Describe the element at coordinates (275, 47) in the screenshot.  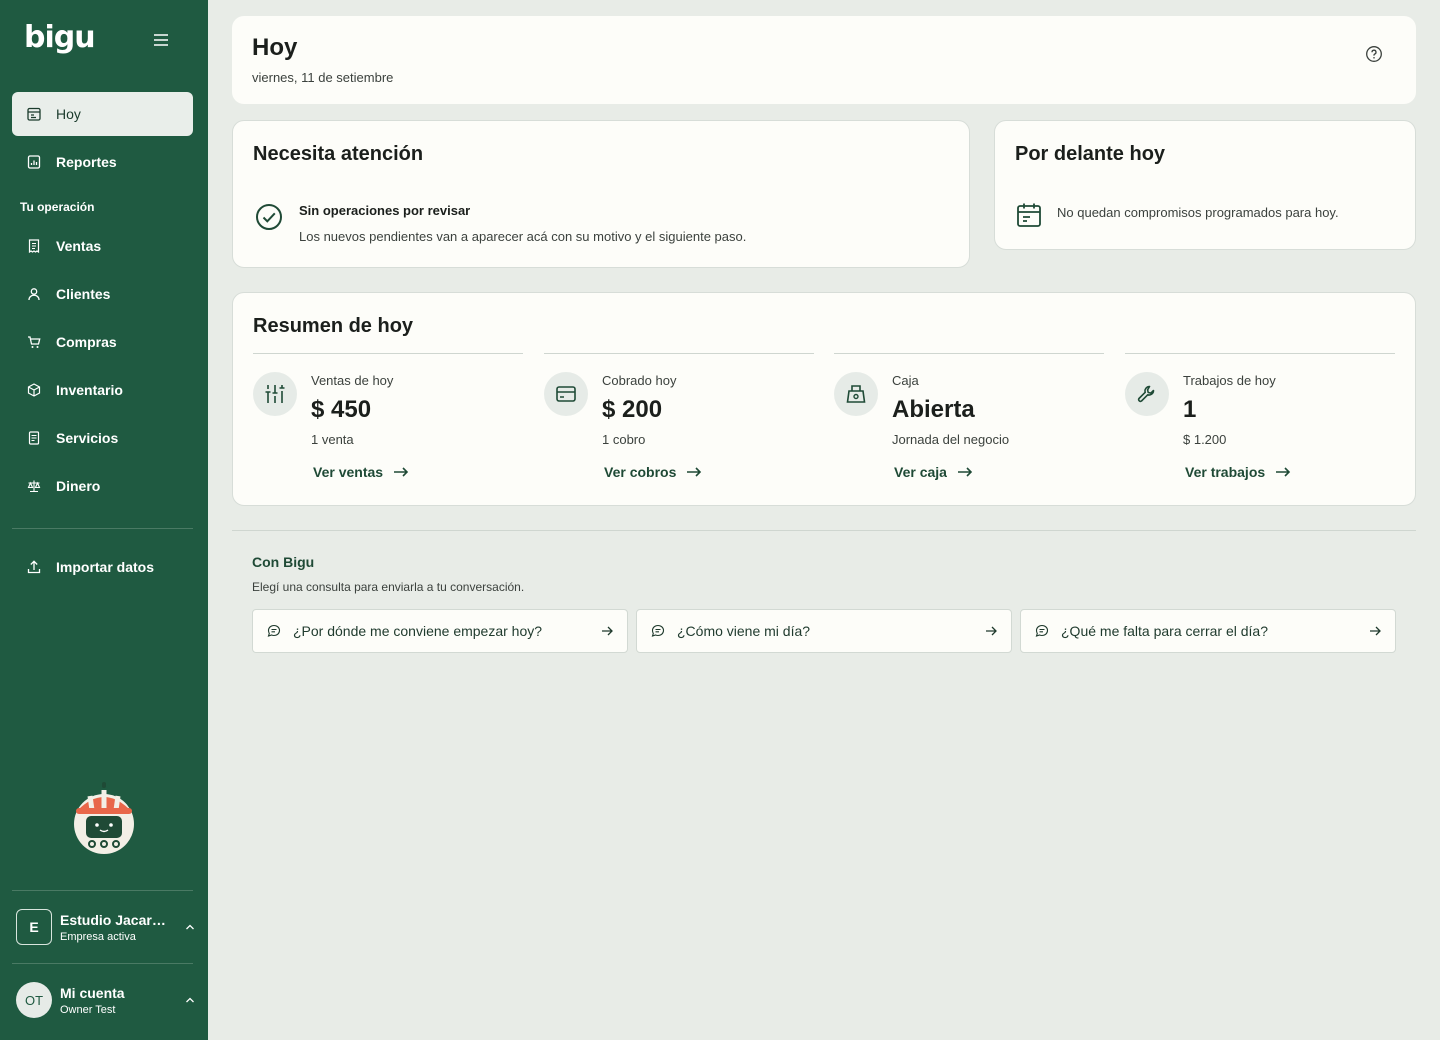
I see `page-title: Hoy` at that location.